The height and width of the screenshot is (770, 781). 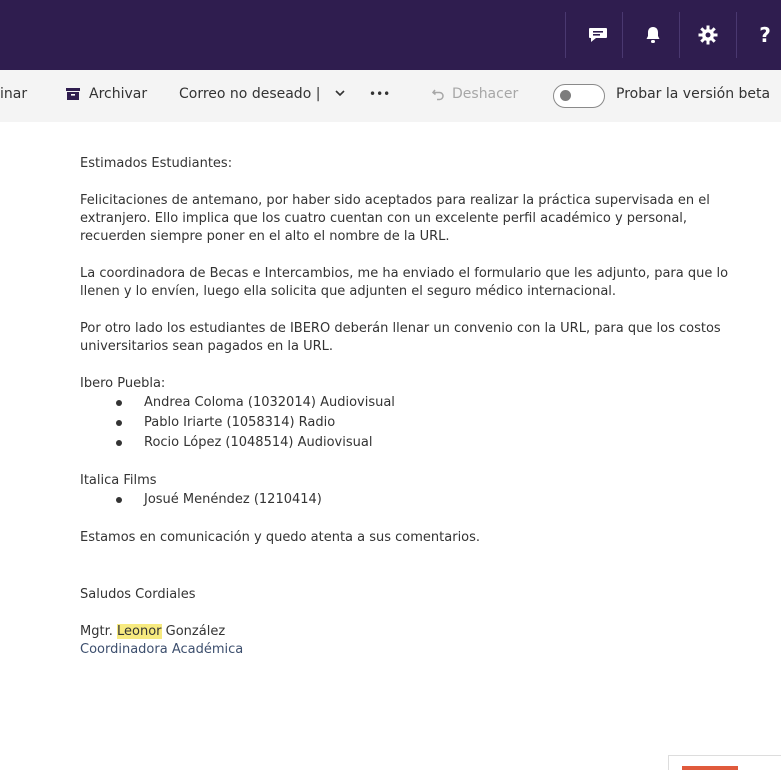 I want to click on group-title: Italica Films, so click(x=118, y=480).